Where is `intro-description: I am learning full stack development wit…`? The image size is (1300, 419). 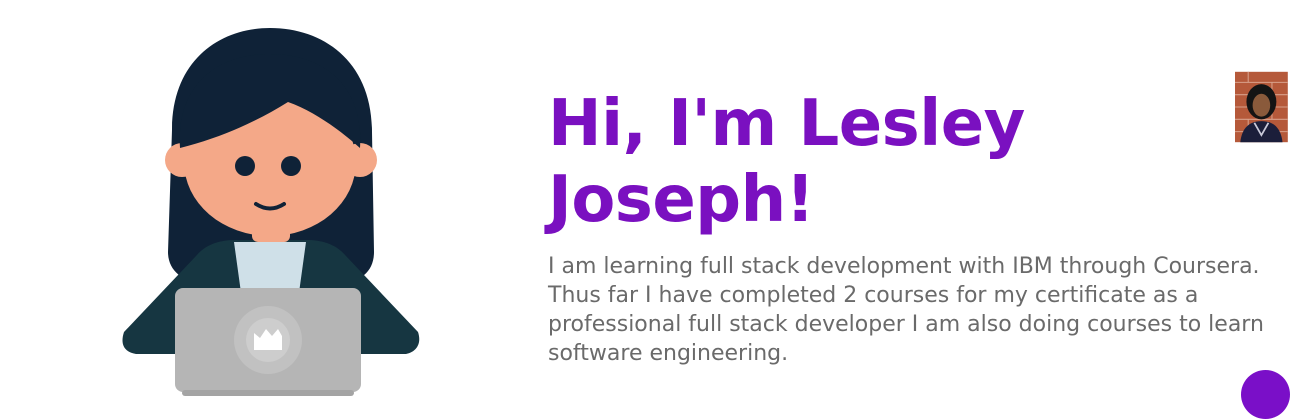 intro-description: I am learning full stack development wit… is located at coordinates (906, 310).